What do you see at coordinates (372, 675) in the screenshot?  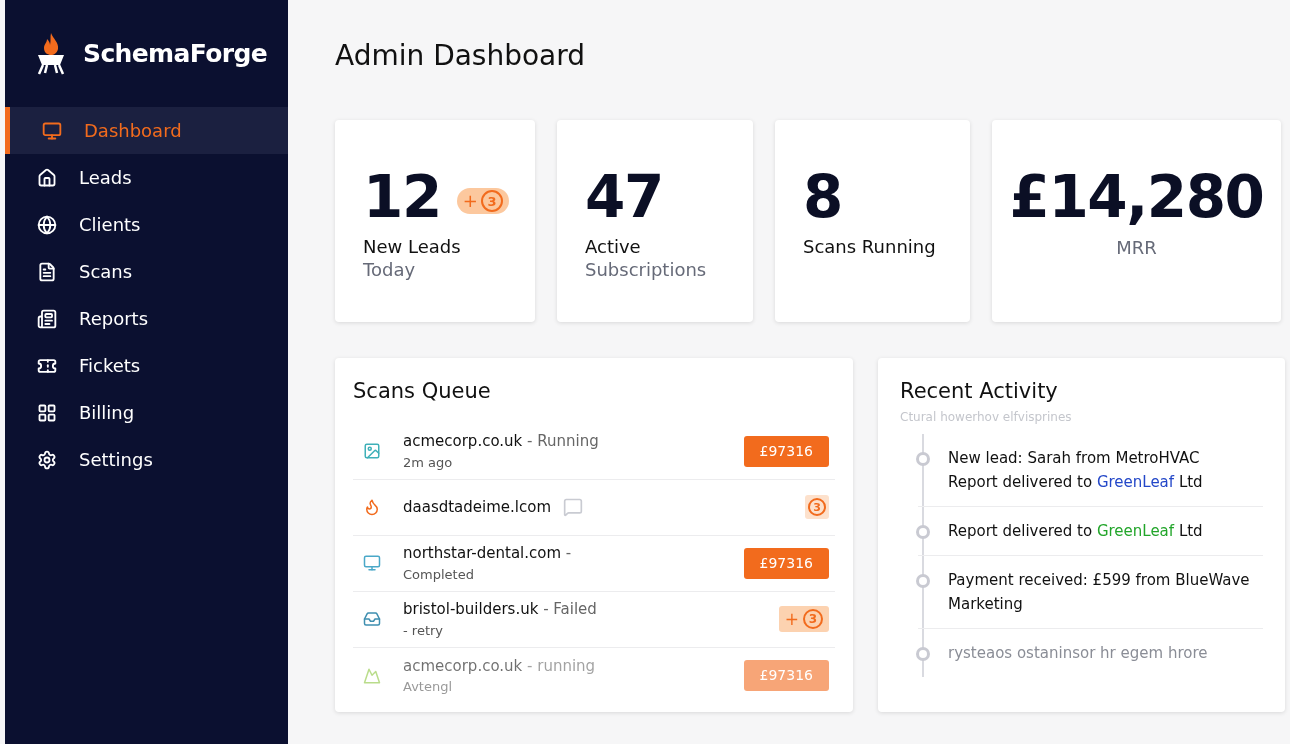 I see `mountain-icon` at bounding box center [372, 675].